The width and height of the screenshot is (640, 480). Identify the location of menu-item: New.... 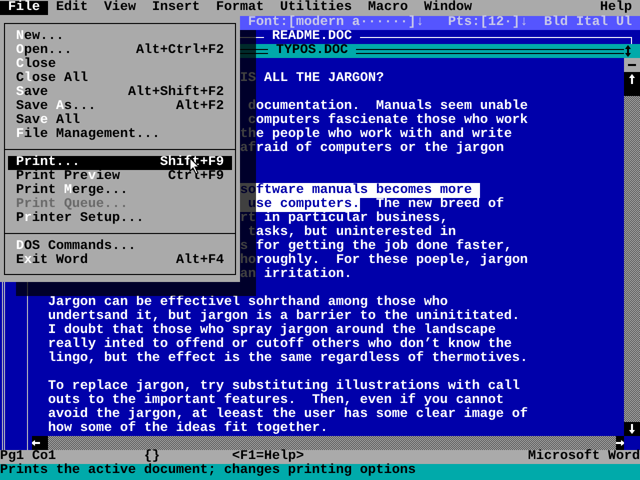
(120, 37).